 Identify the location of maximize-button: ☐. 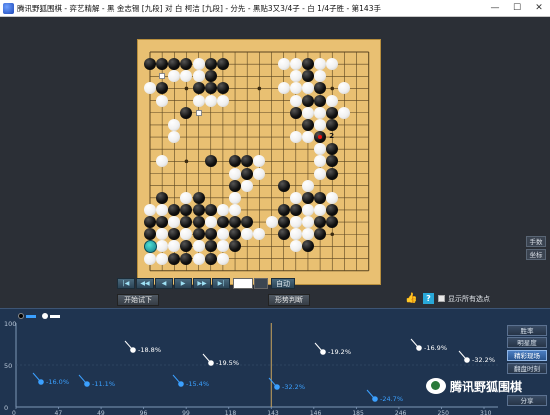
(517, 8).